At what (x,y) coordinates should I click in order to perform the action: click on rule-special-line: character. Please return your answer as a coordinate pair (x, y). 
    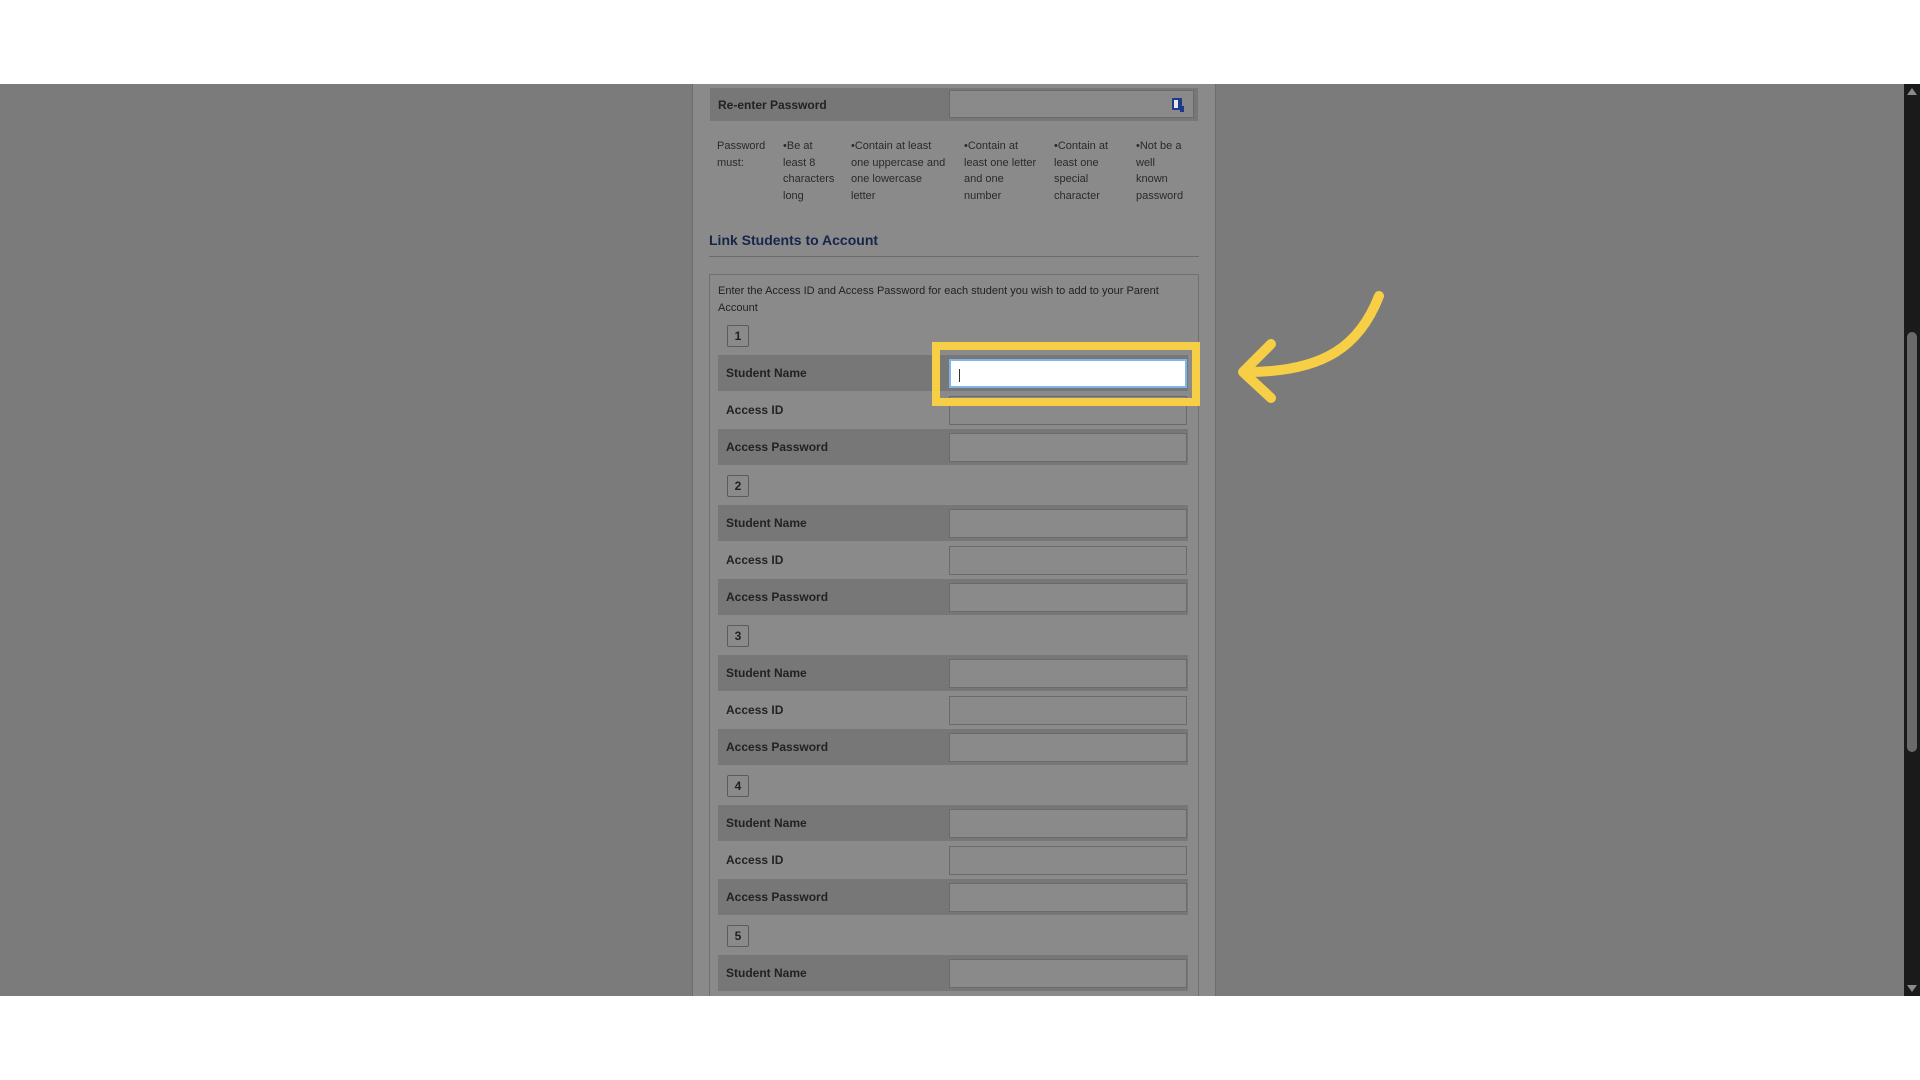
    Looking at the image, I should click on (1077, 195).